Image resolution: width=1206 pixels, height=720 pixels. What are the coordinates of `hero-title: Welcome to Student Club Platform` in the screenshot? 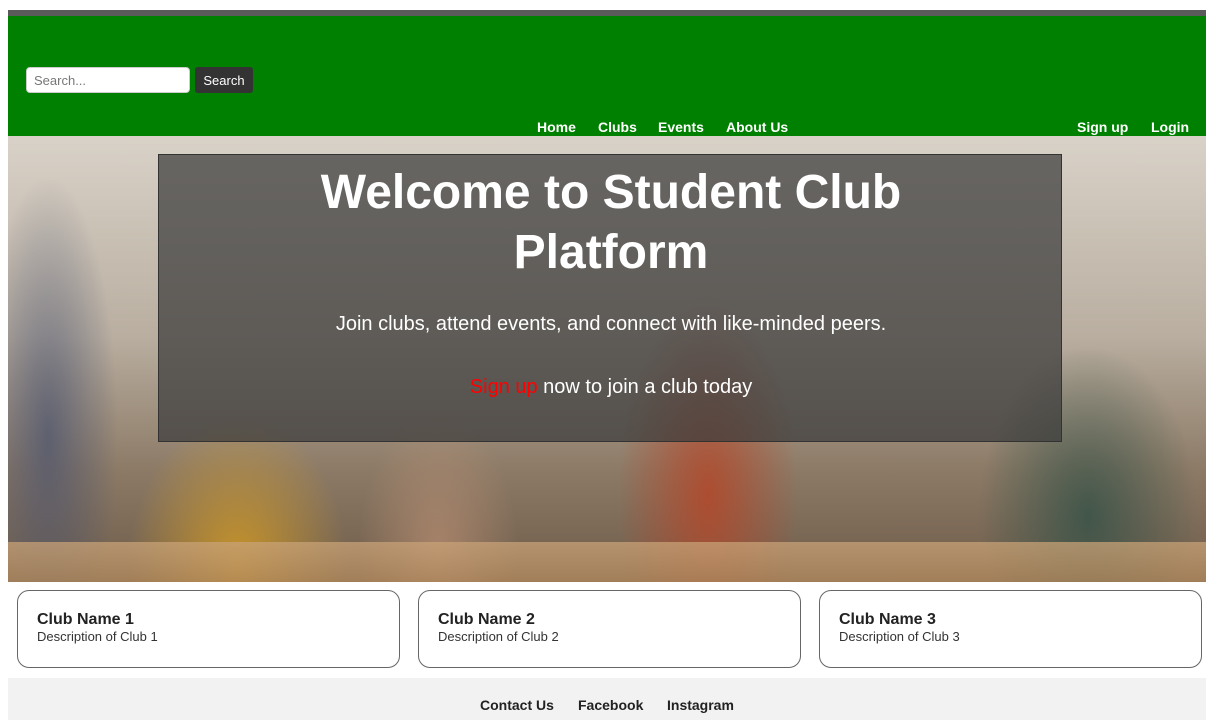 It's located at (611, 222).